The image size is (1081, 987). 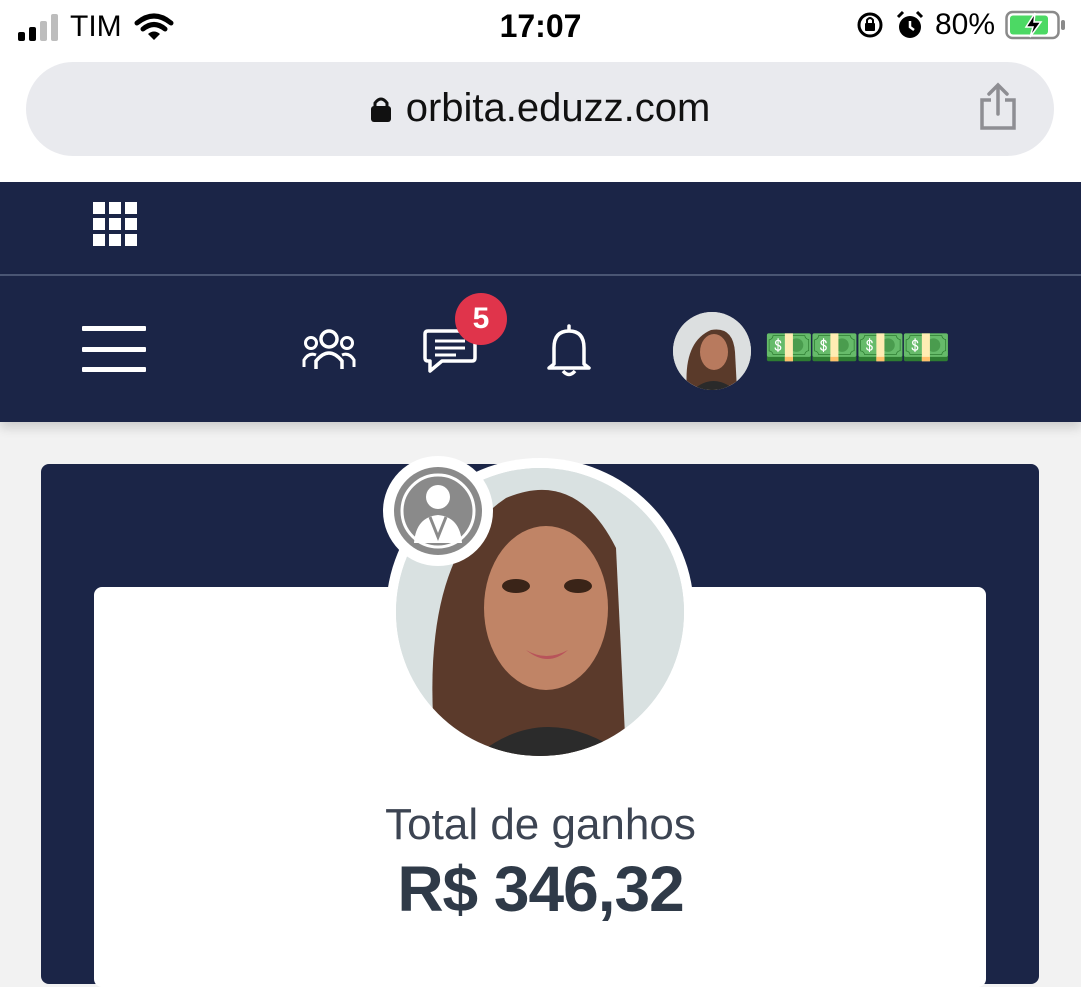 What do you see at coordinates (964, 24) in the screenshot?
I see `battery-percent: 80%` at bounding box center [964, 24].